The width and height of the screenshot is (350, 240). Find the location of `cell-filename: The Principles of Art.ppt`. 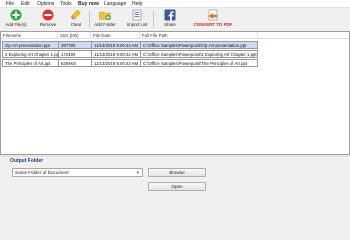

cell-filename: The Principles of Art.ppt is located at coordinates (31, 63).